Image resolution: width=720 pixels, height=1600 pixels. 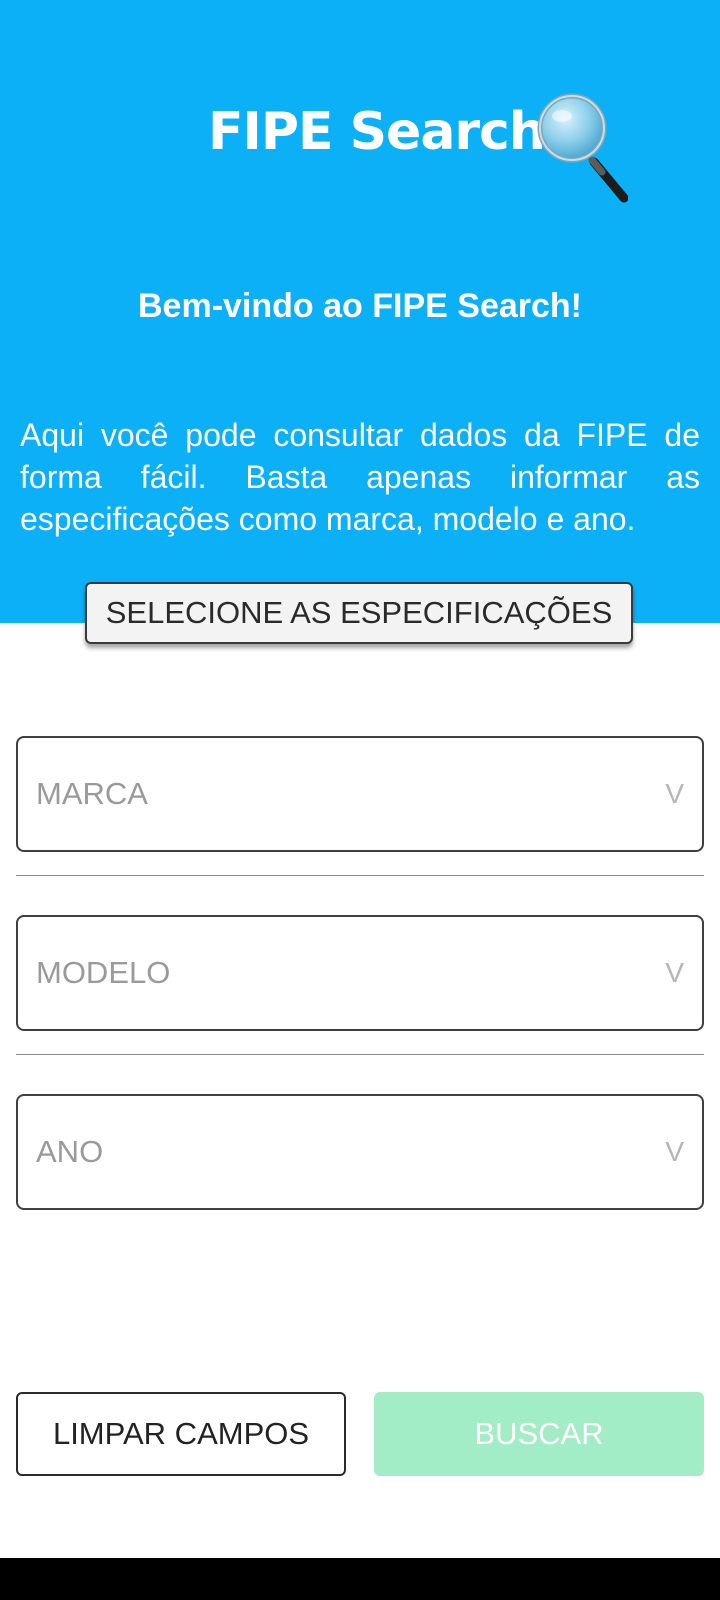 I want to click on system-navigation-bar, so click(x=360, y=1579).